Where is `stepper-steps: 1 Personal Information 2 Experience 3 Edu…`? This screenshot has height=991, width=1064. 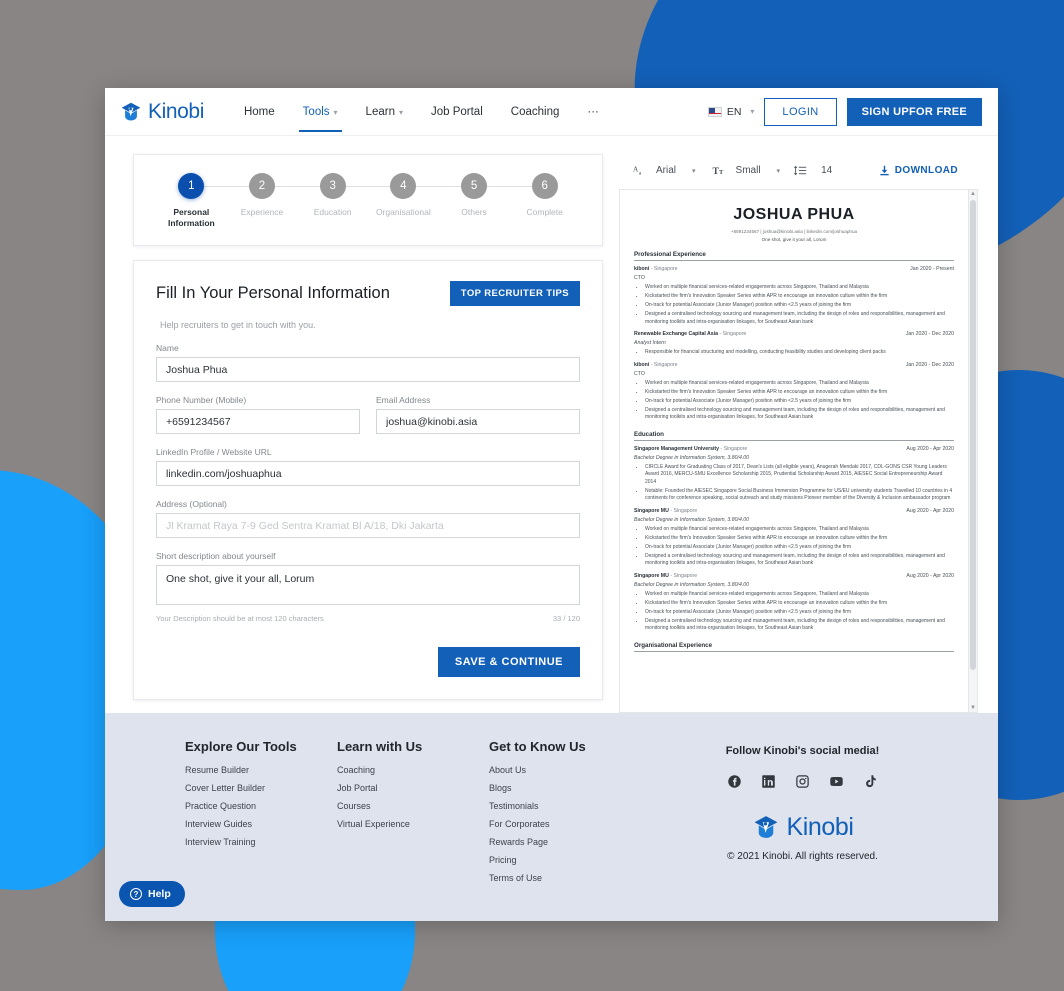
stepper-steps: 1 Personal Information 2 Experience 3 Edu… is located at coordinates (368, 201).